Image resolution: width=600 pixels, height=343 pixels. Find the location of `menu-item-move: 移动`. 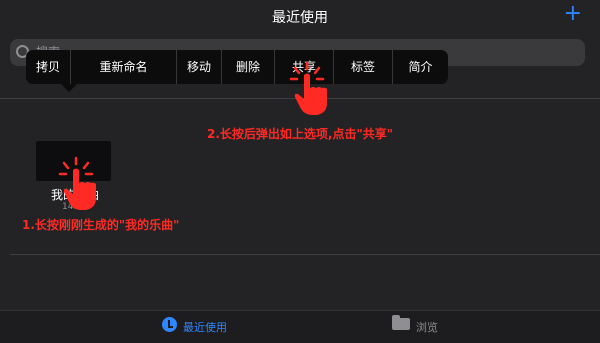

menu-item-move: 移动 is located at coordinates (199, 67).